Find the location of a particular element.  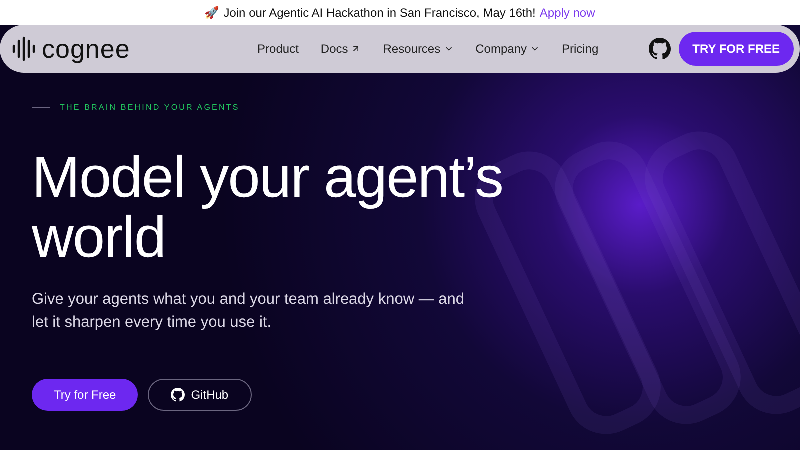

nav-link: Pricing is located at coordinates (580, 49).